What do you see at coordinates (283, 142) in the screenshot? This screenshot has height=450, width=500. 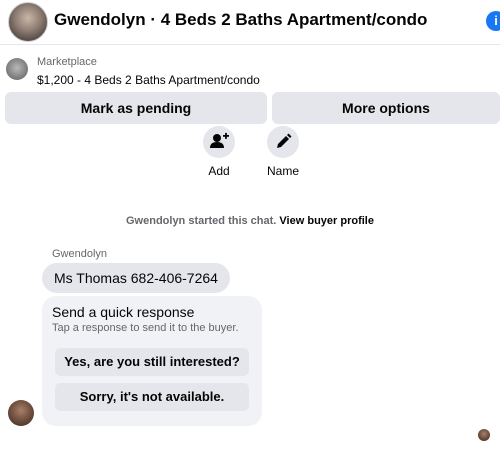 I see `pencil-icon` at bounding box center [283, 142].